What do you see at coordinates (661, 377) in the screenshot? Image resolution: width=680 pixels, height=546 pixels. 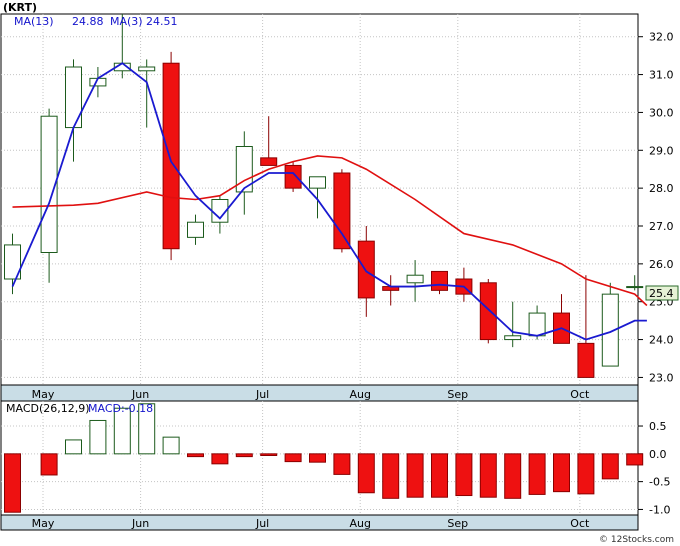 I see `price-tick-label: 23.0` at bounding box center [661, 377].